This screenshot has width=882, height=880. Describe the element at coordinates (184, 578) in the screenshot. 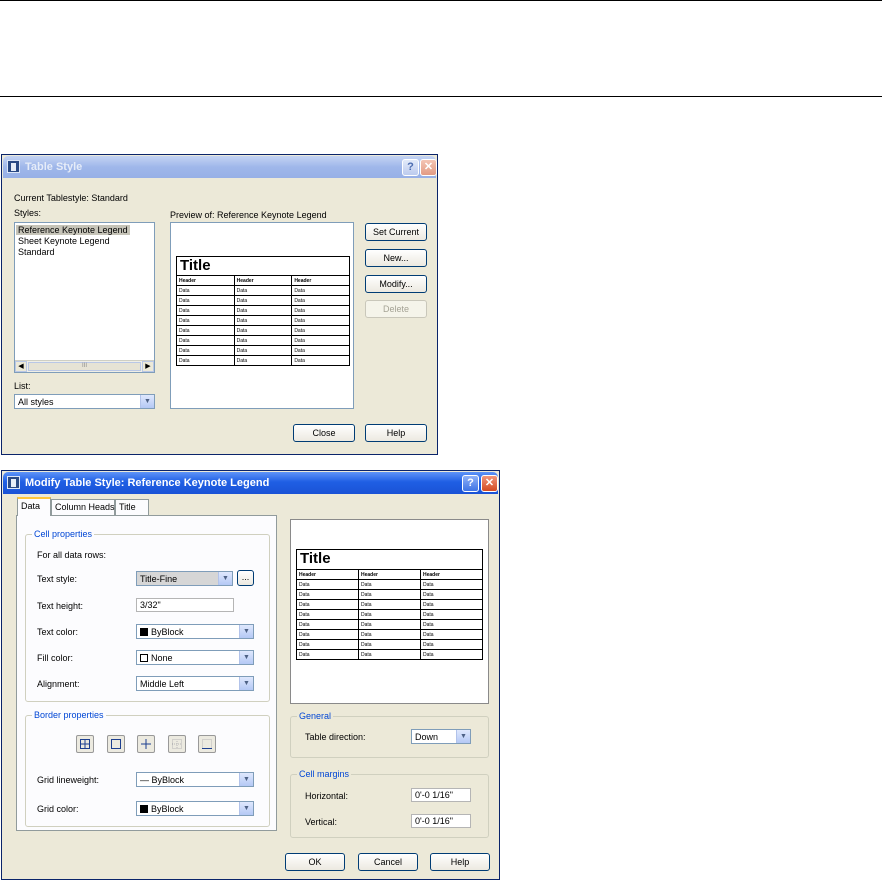

I see `text-style-select: Title-Fine ▼` at that location.